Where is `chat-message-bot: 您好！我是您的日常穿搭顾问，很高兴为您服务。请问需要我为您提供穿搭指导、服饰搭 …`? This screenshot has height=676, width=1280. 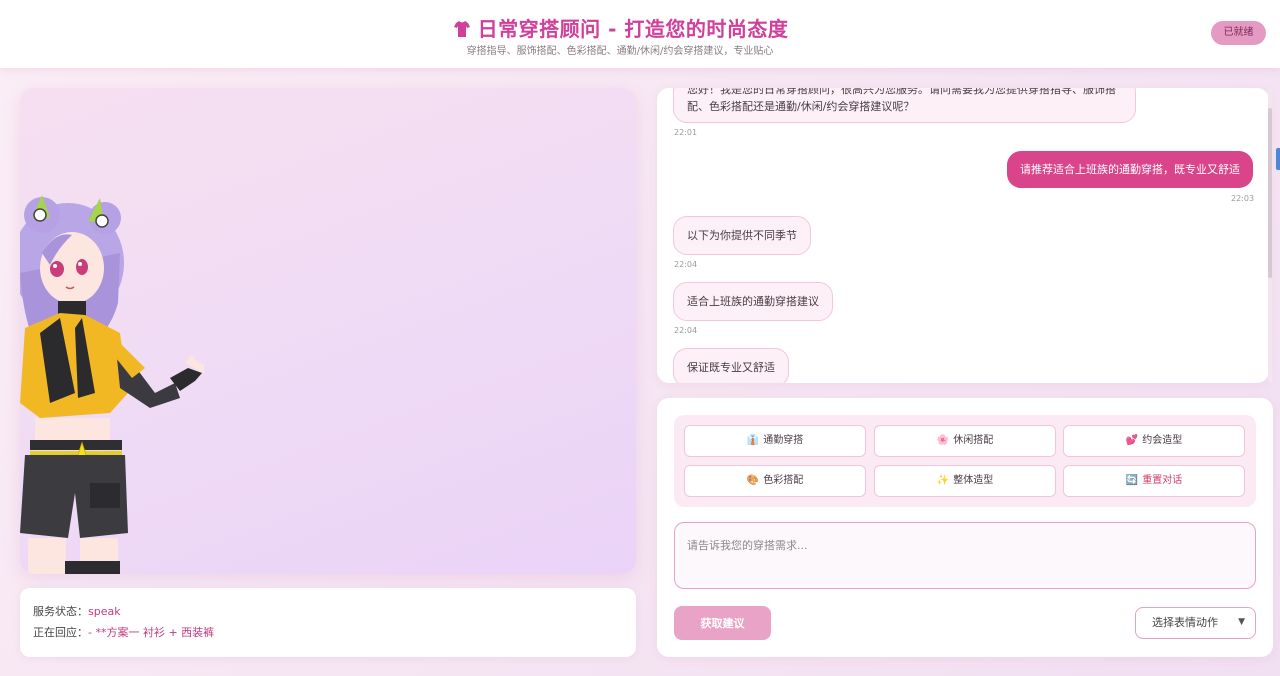 chat-message-bot: 您好！我是您的日常穿搭顾问，很高兴为您服务。请问需要我为您提供穿搭指导、服饰搭 … is located at coordinates (904, 105).